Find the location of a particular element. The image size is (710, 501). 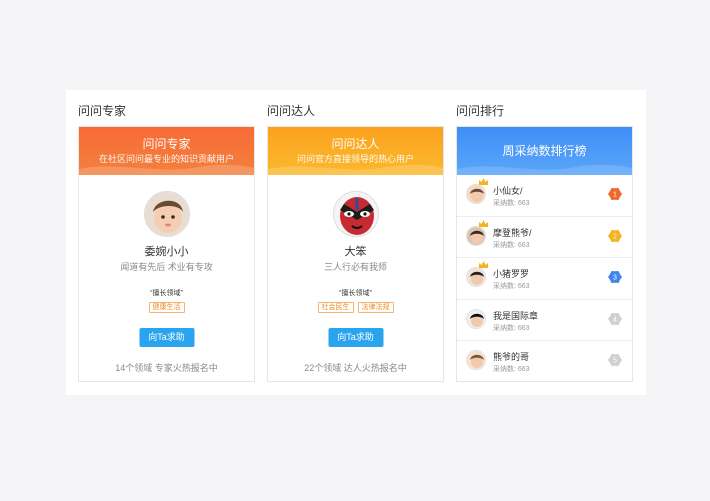

expert-motto: 闻道有先后 术业有专攻 is located at coordinates (166, 267).